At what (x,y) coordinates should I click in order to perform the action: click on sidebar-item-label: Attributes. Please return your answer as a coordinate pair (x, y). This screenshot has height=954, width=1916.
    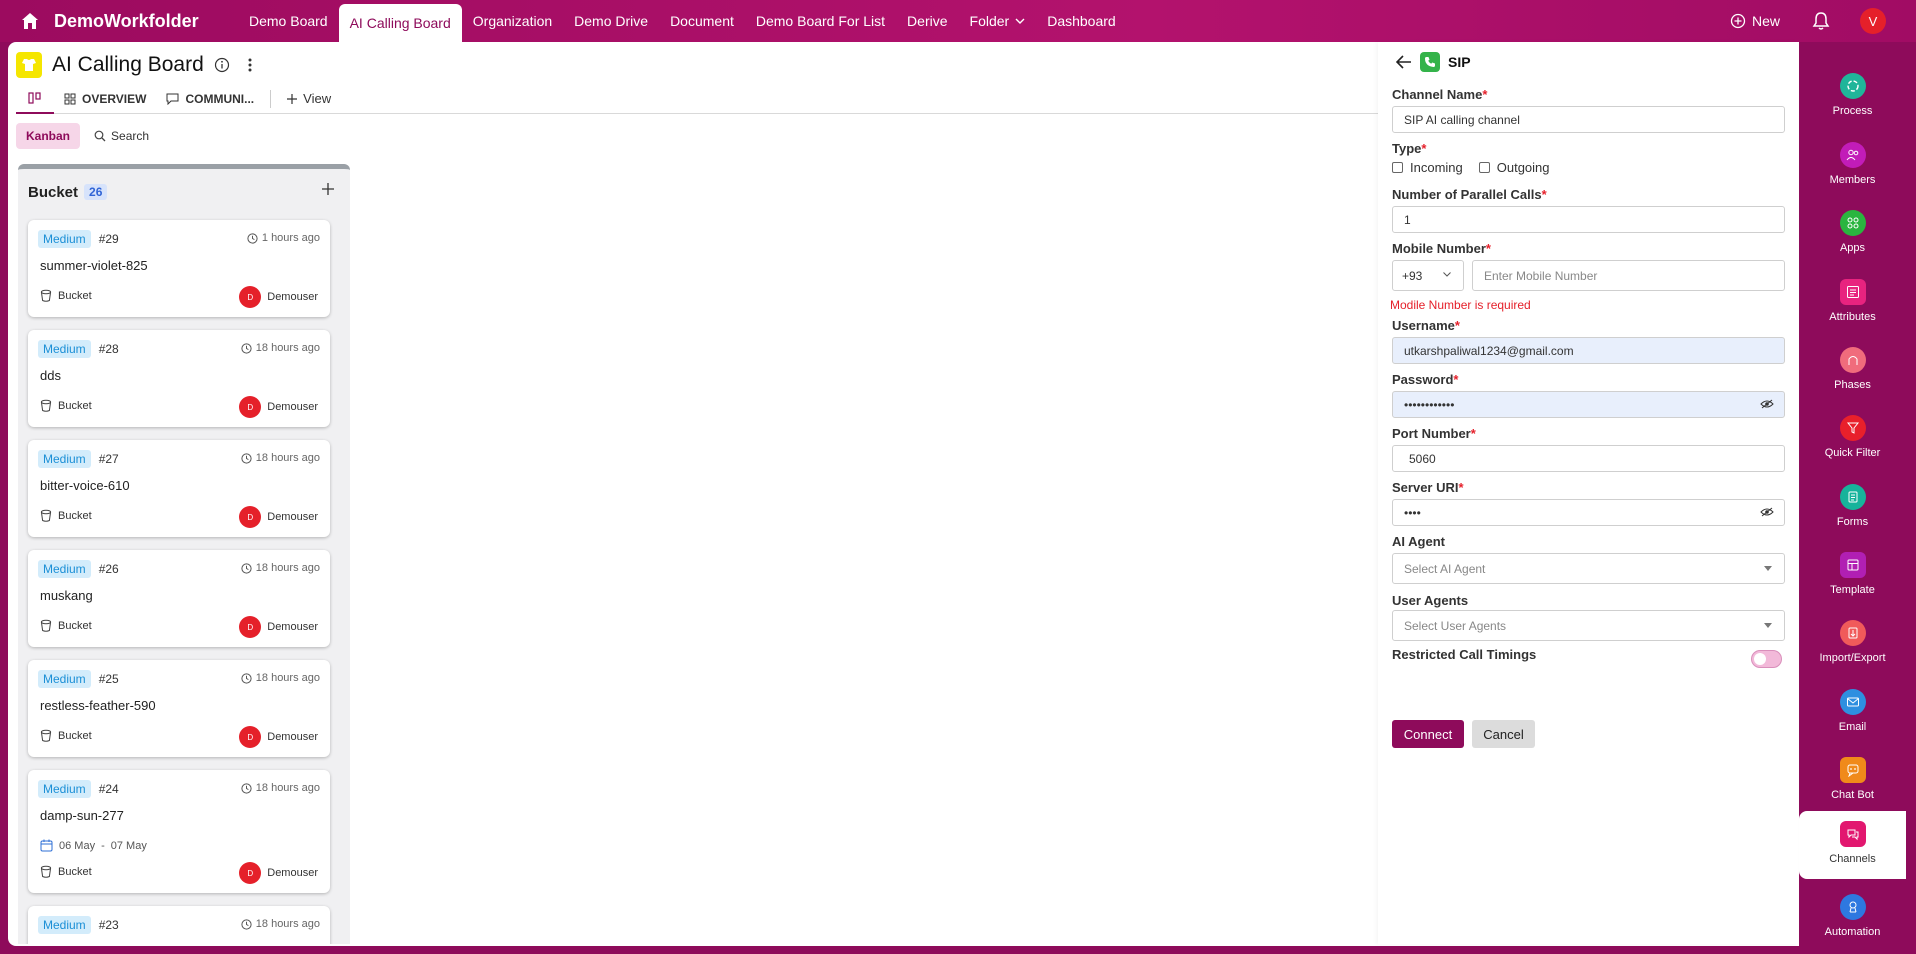
    Looking at the image, I should click on (1852, 317).